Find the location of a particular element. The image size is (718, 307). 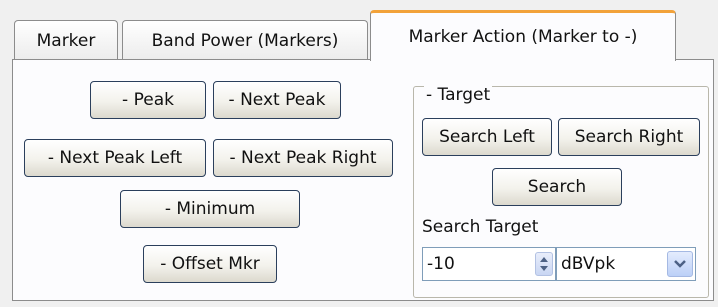

search-button: Search is located at coordinates (557, 187).